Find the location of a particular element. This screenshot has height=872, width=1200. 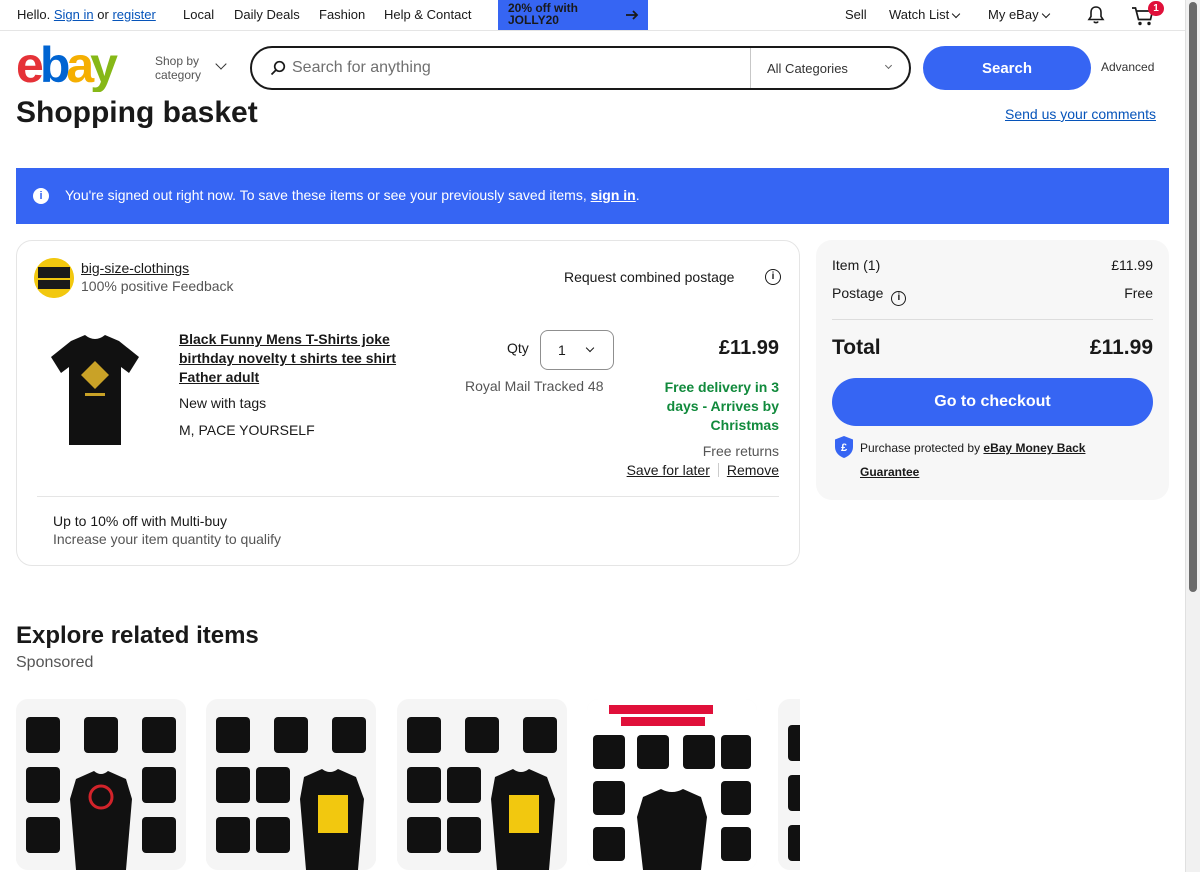

arrow-right-icon is located at coordinates (632, 15).